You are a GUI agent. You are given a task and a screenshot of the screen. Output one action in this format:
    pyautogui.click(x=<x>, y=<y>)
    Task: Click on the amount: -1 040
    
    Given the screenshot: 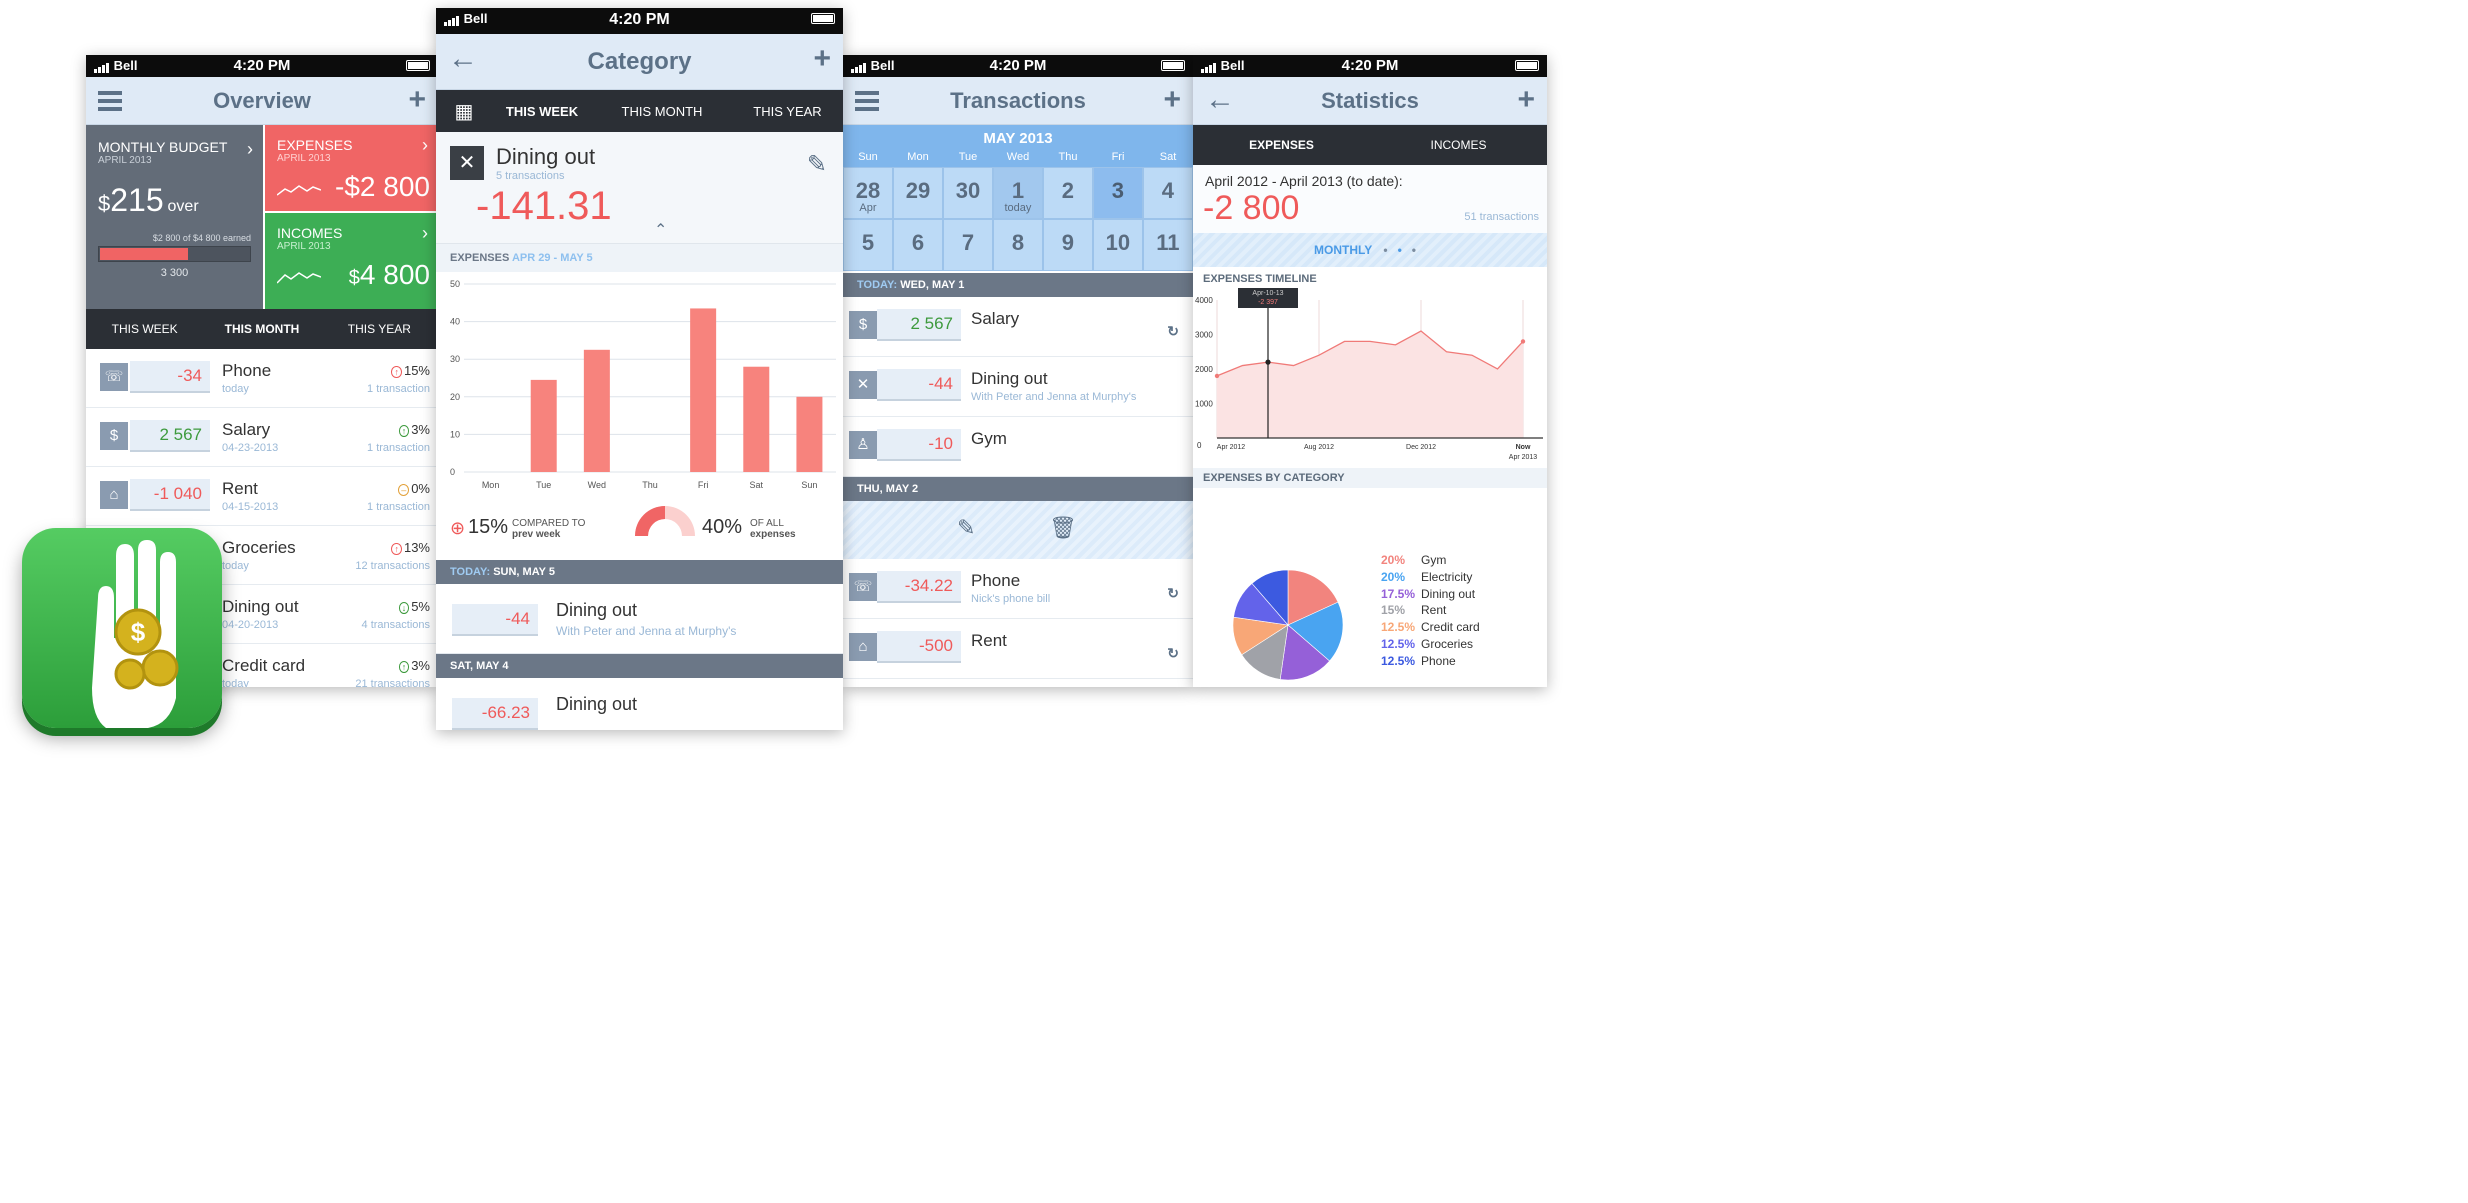 What is the action you would take?
    pyautogui.click(x=170, y=495)
    